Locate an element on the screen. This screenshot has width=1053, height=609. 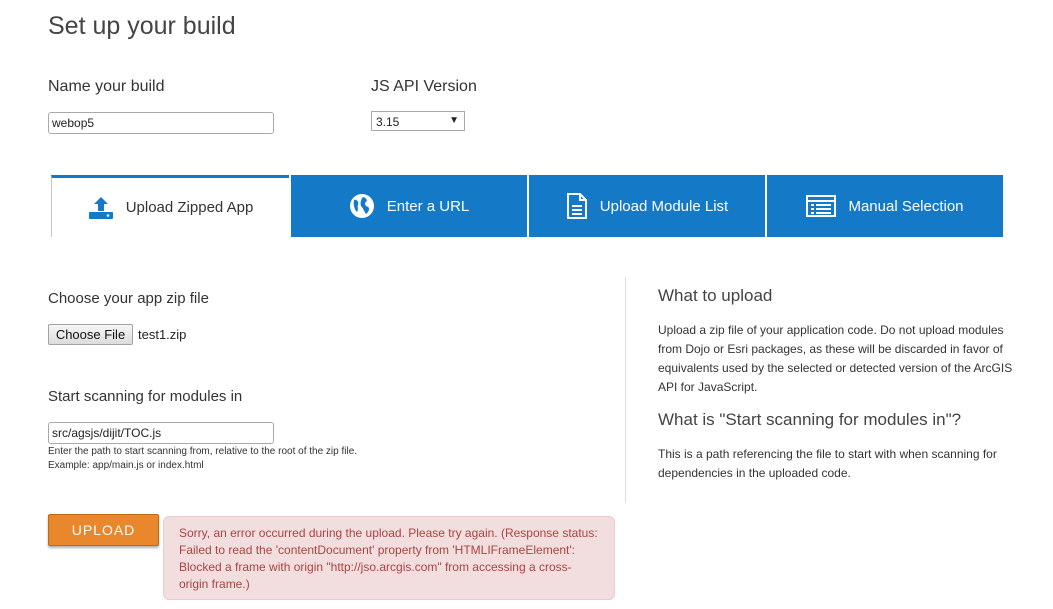
scan-path-label: Start scanning for modules in is located at coordinates (145, 396).